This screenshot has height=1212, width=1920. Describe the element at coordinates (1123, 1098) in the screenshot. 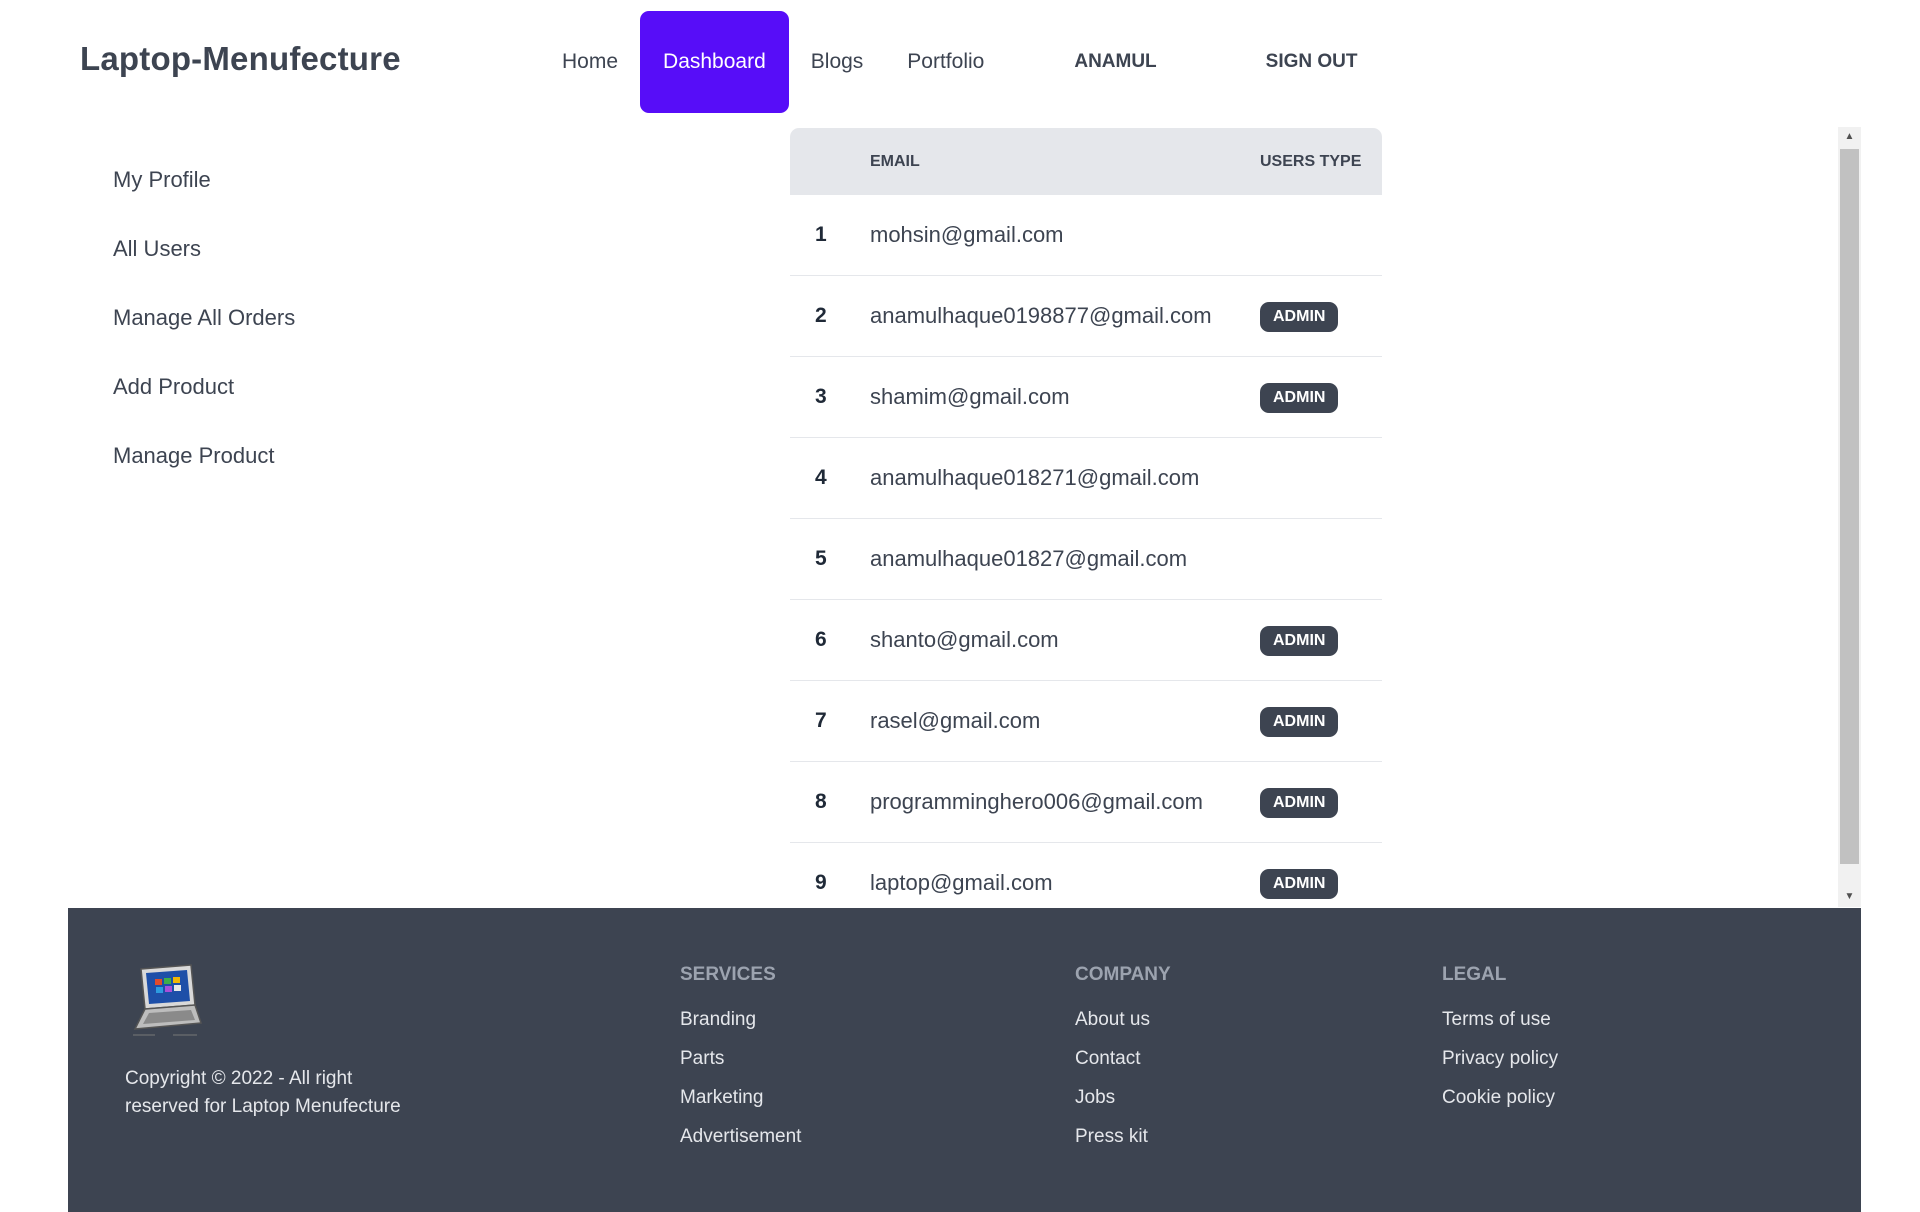

I see `footer-link-jobs: Jobs` at that location.